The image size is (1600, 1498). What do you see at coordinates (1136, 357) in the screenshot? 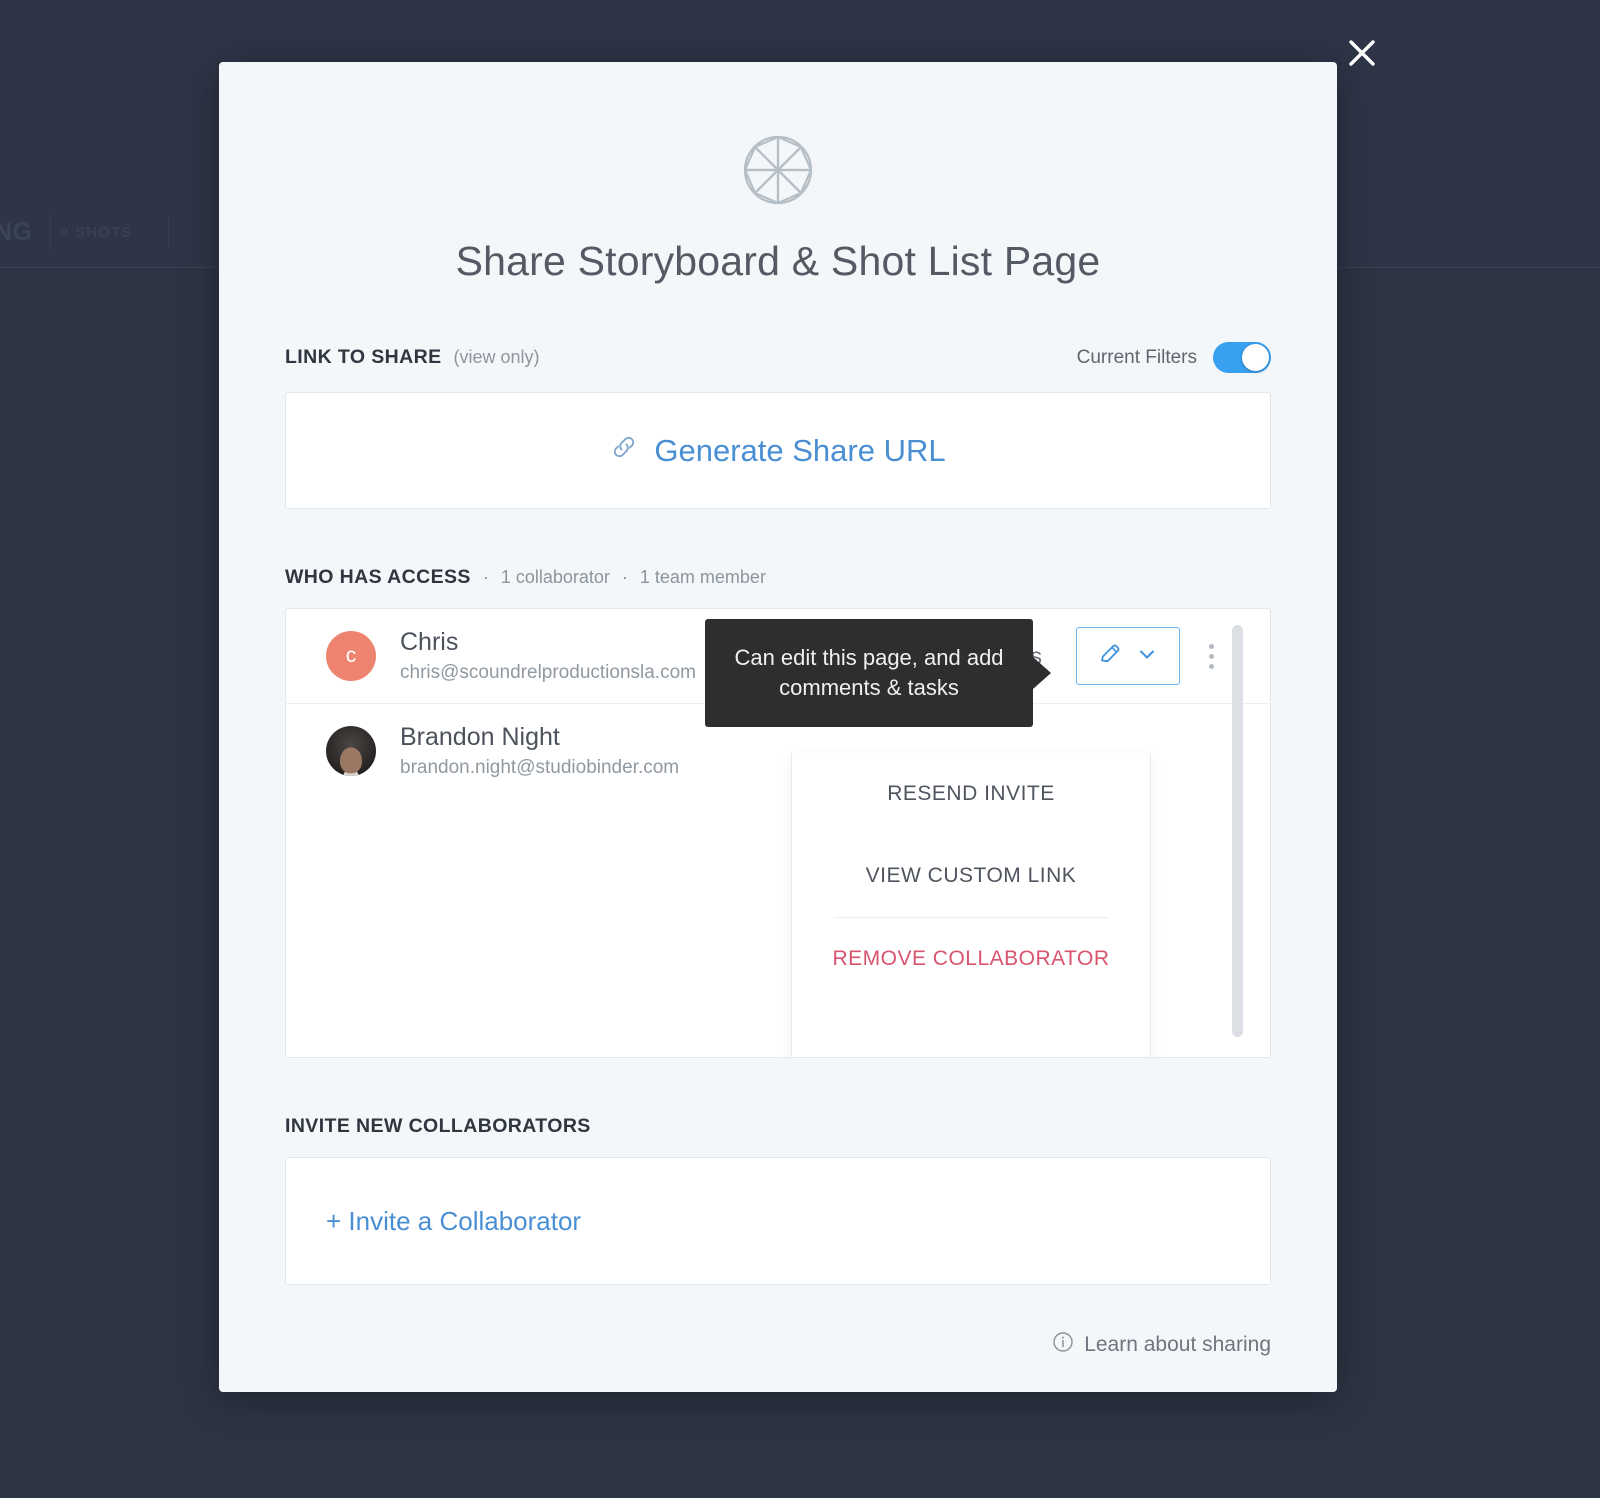
I see `current-filters-label: Current Filters` at bounding box center [1136, 357].